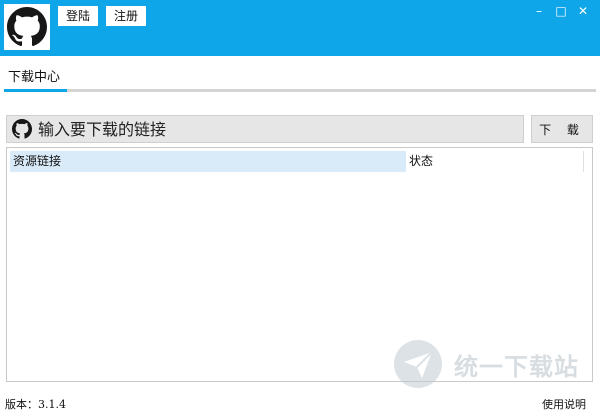 This screenshot has height=416, width=600. Describe the element at coordinates (300, 90) in the screenshot. I see `tab-track` at that location.